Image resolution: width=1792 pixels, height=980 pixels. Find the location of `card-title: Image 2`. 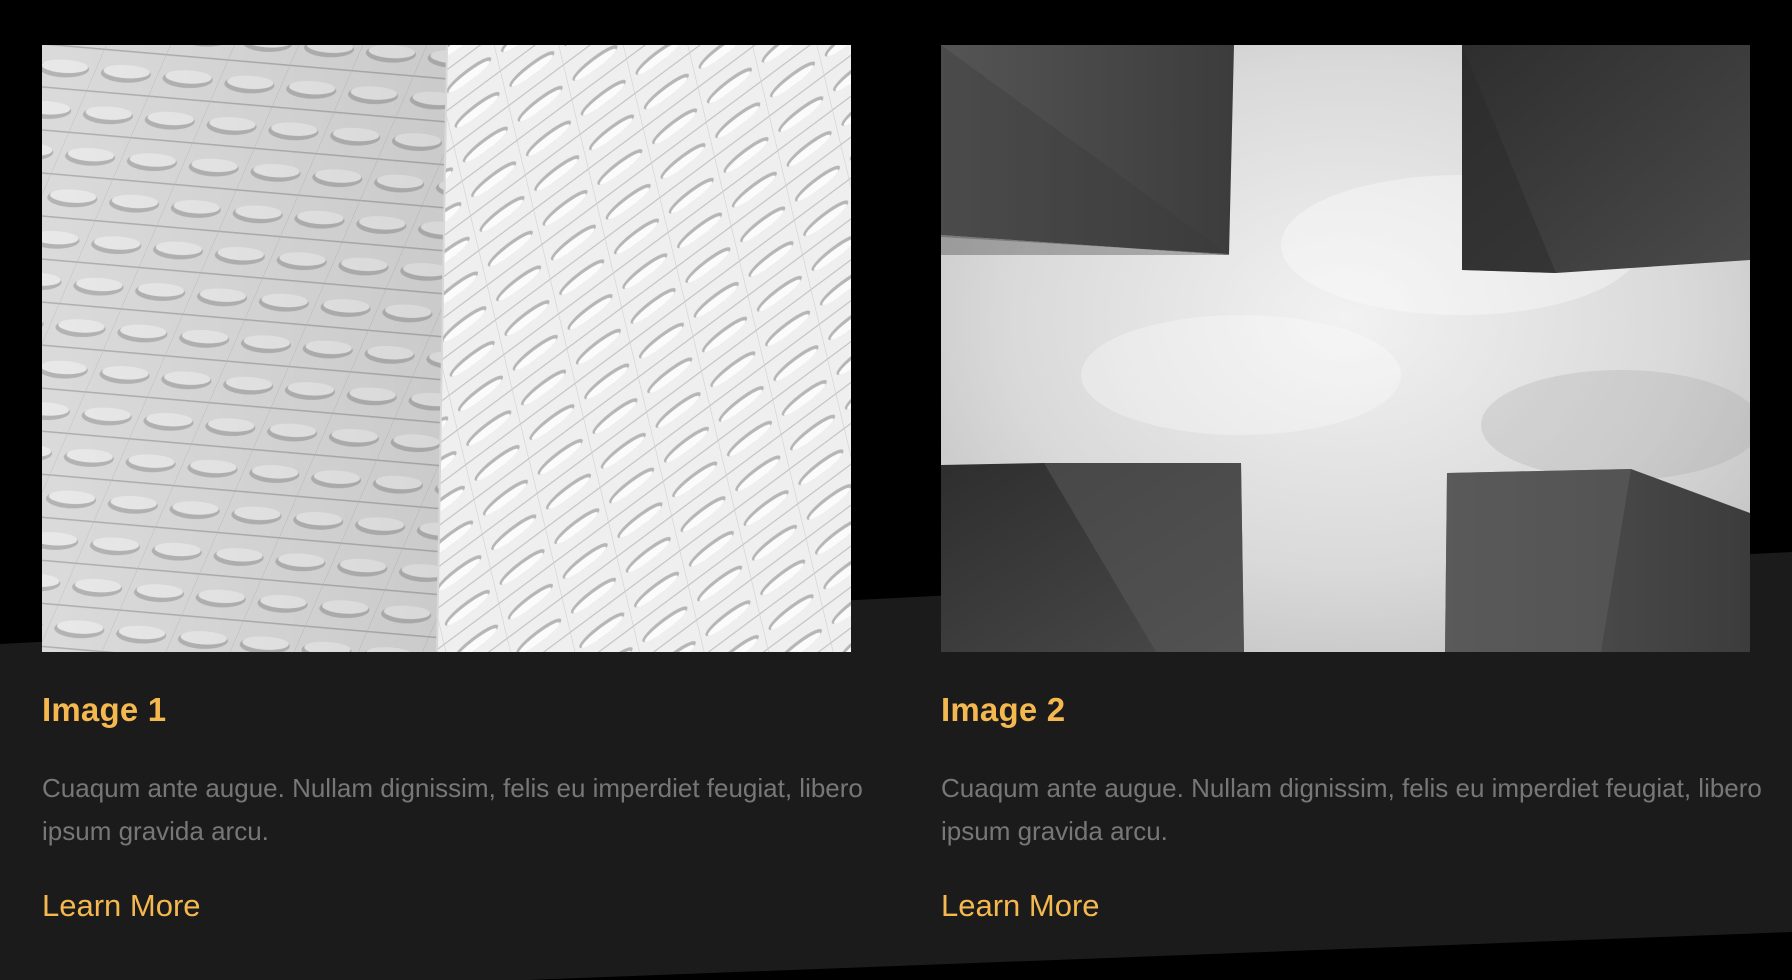

card-title: Image 2 is located at coordinates (1003, 709).